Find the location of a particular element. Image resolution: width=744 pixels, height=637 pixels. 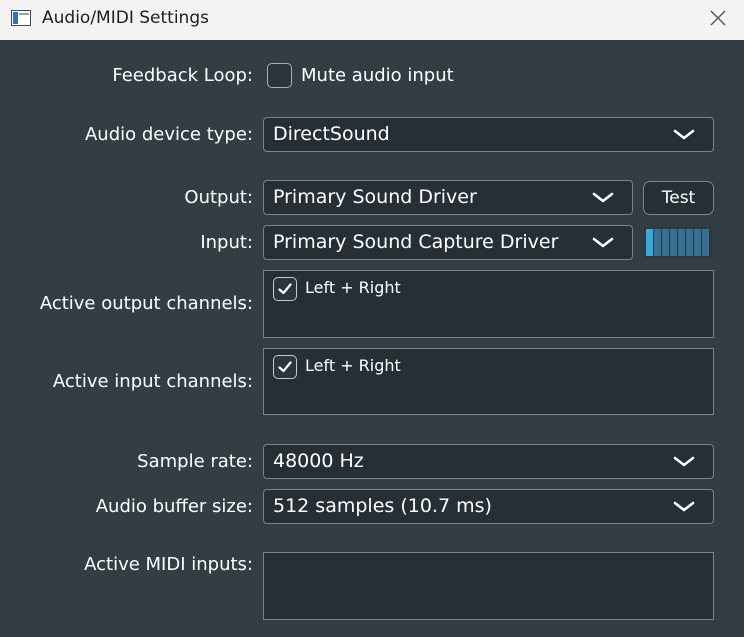

input-left-right-checkbox is located at coordinates (285, 367).